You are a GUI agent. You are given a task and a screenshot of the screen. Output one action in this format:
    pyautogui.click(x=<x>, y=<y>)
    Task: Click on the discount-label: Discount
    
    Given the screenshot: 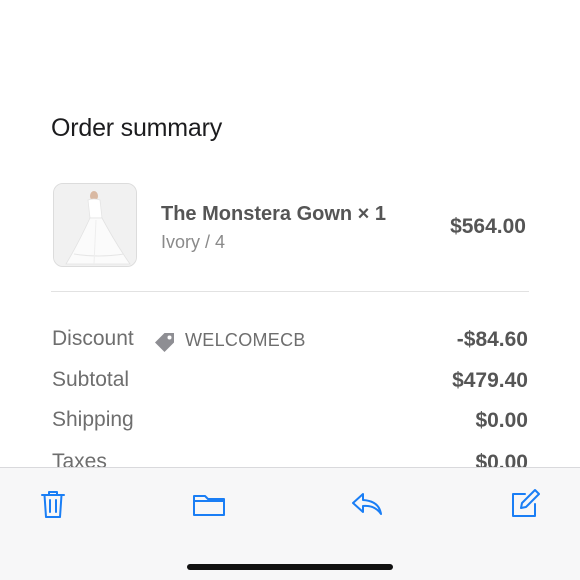 What is the action you would take?
    pyautogui.click(x=93, y=338)
    